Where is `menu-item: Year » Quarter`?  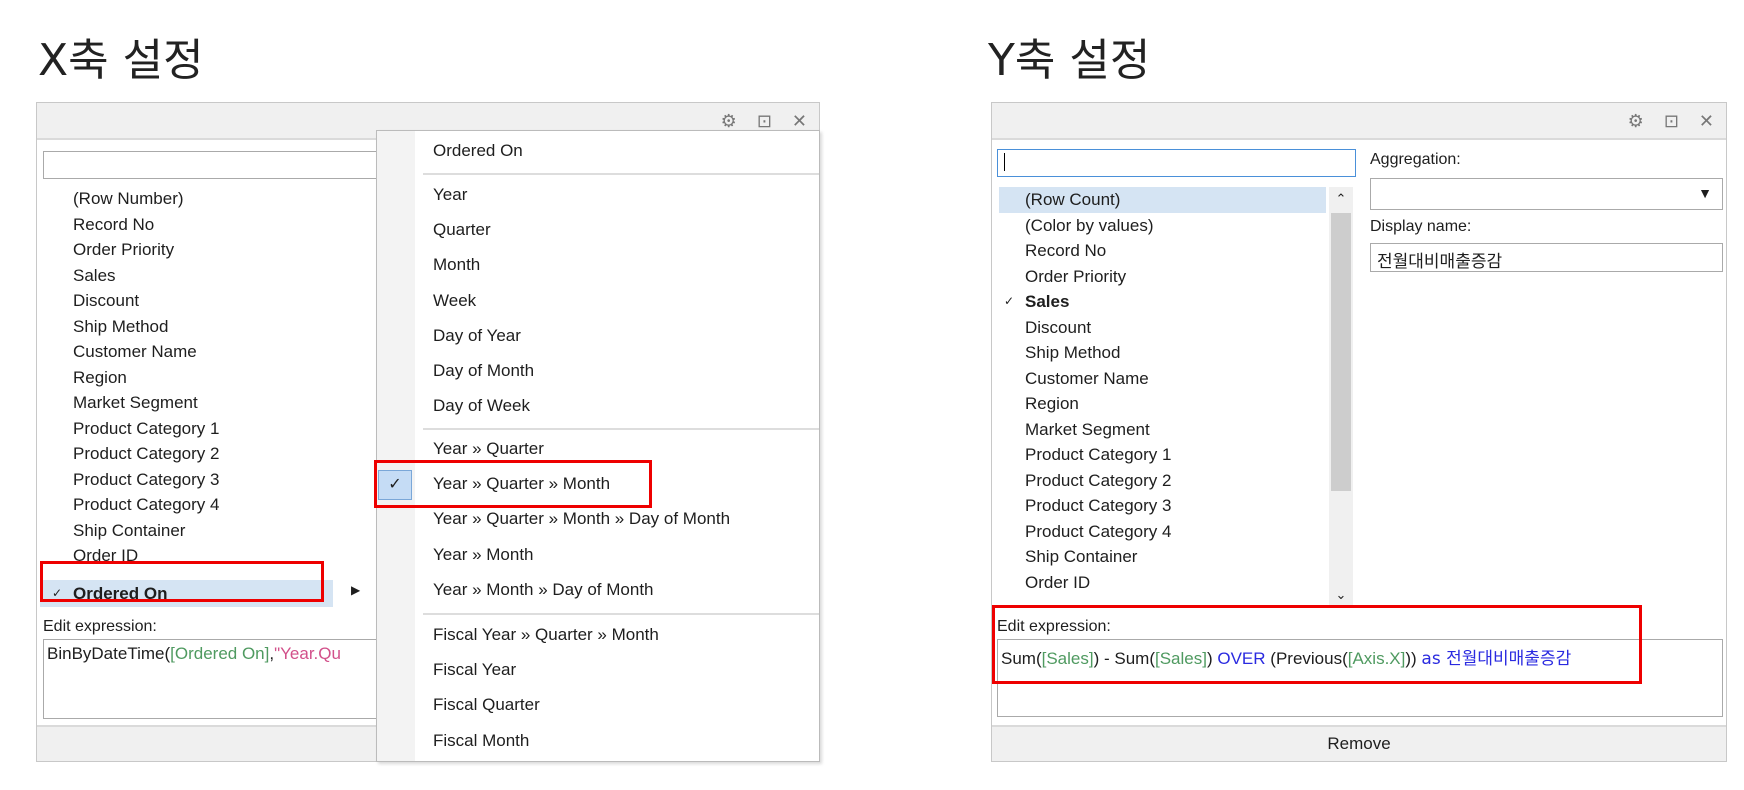 menu-item: Year » Quarter is located at coordinates (488, 449).